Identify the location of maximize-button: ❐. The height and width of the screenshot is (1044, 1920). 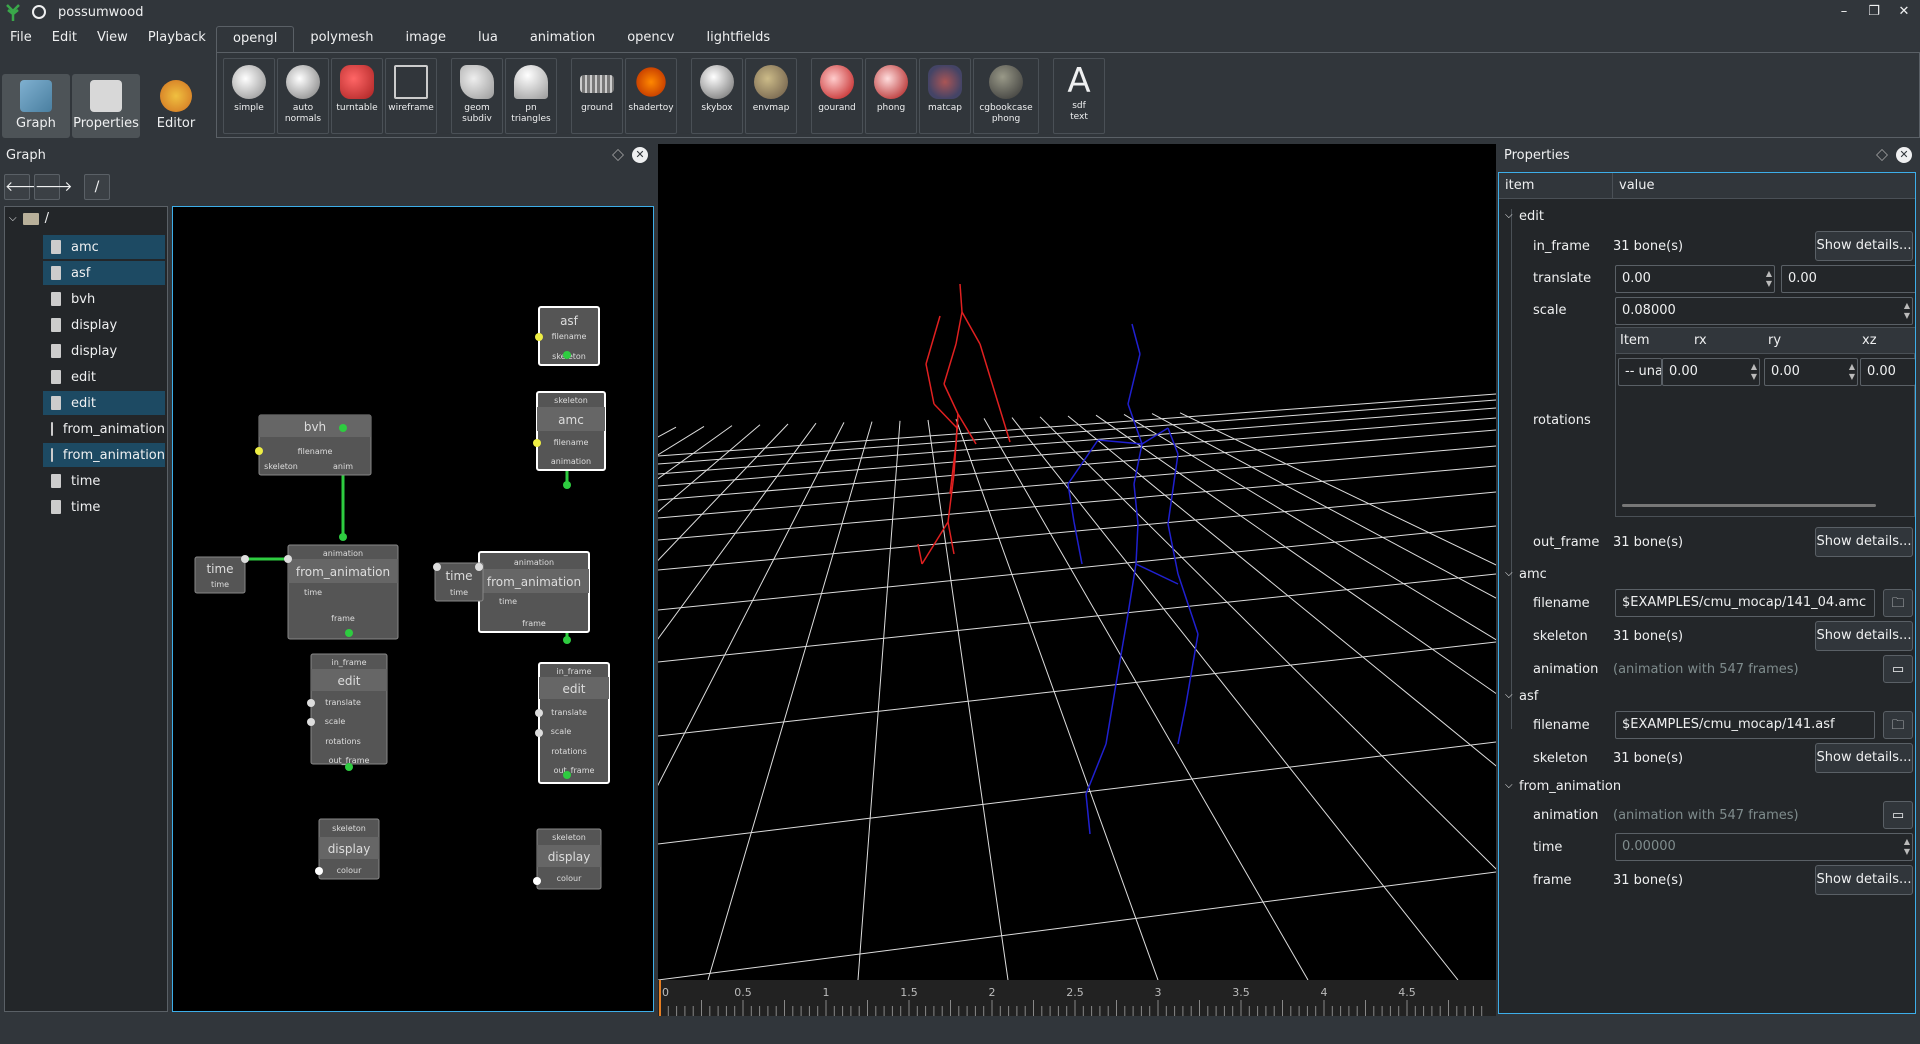
(1874, 12).